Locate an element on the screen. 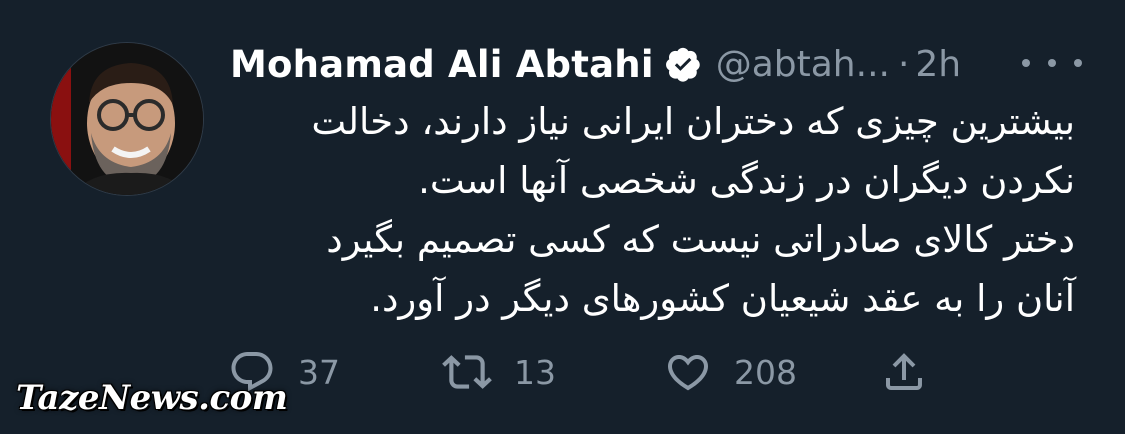  author-name: Mohamad Ali Abtahi is located at coordinates (442, 64).